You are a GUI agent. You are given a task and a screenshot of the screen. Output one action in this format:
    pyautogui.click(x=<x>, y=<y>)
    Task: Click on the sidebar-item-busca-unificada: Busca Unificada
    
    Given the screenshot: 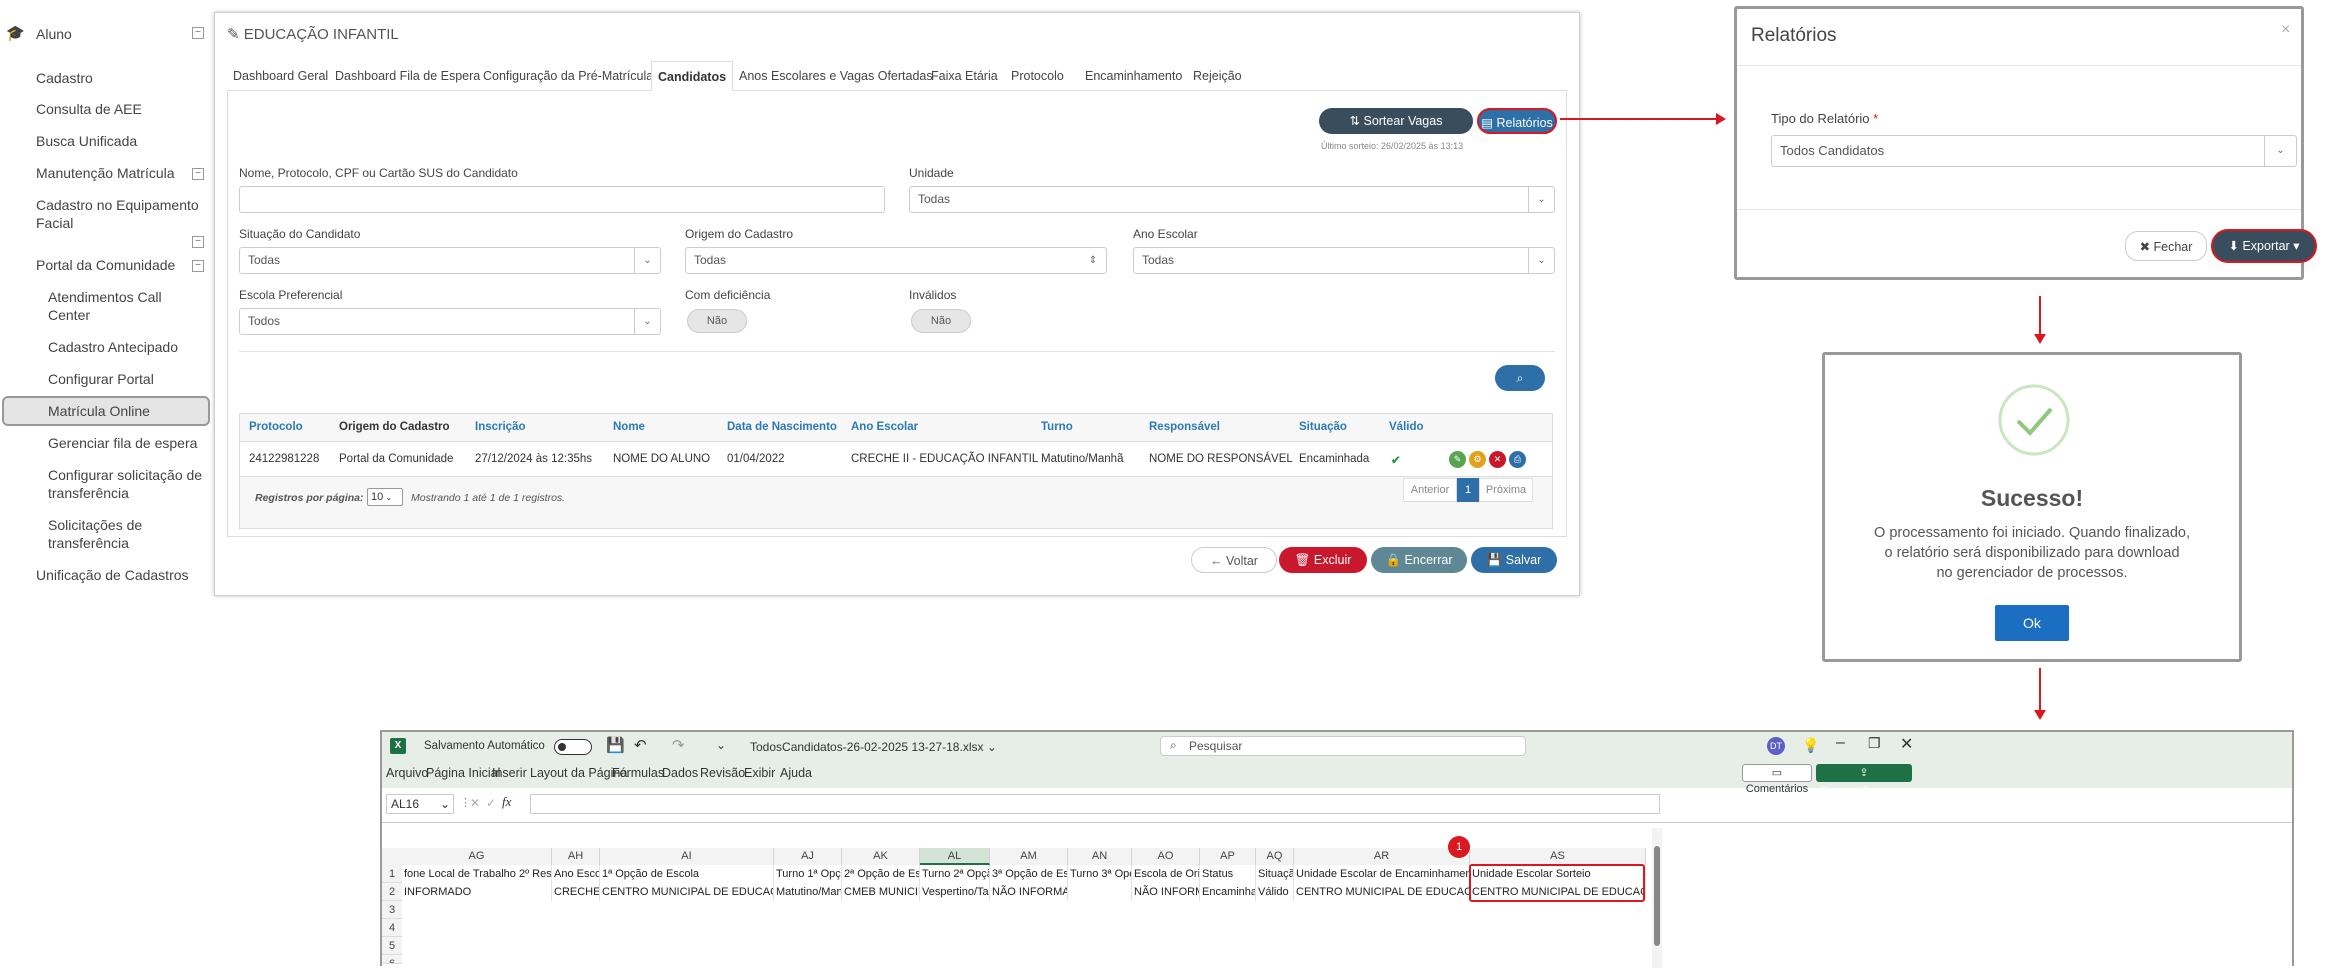 What is the action you would take?
    pyautogui.click(x=86, y=141)
    